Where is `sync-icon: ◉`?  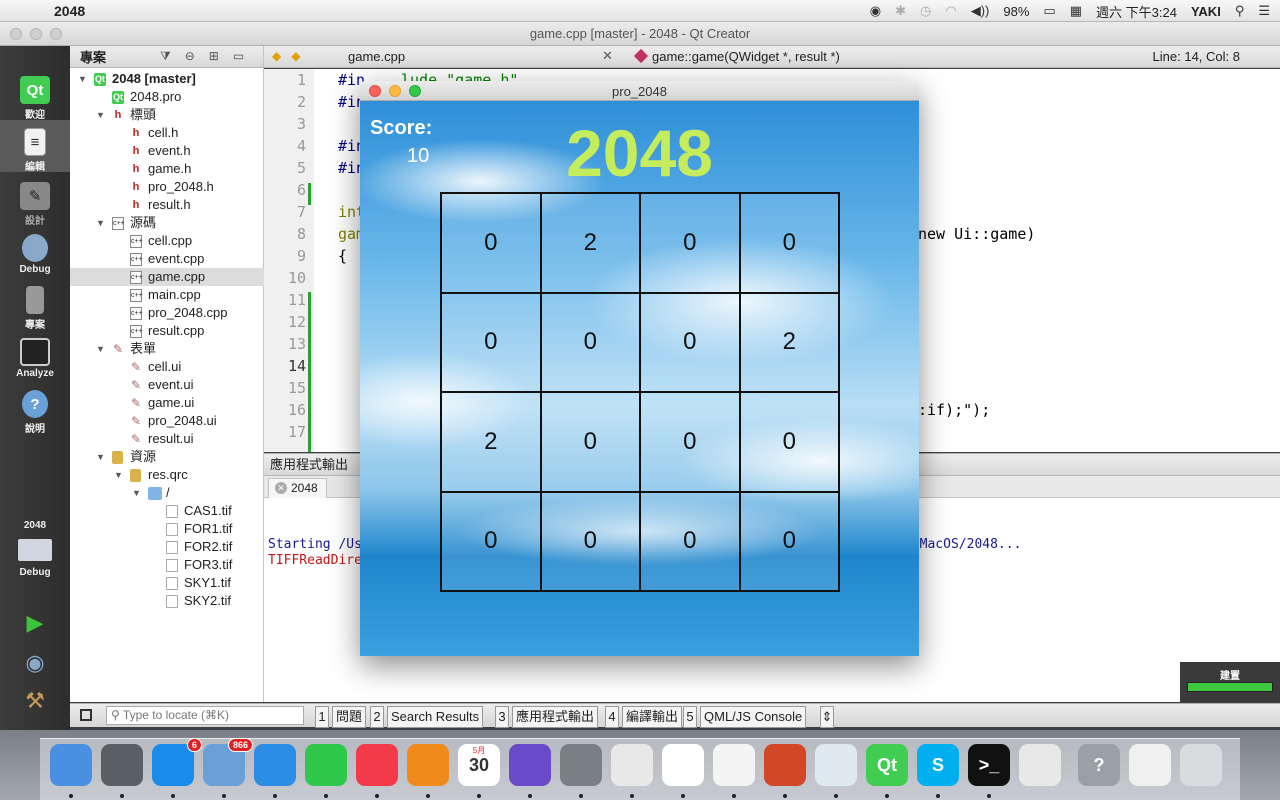
sync-icon: ◉ is located at coordinates (875, 11).